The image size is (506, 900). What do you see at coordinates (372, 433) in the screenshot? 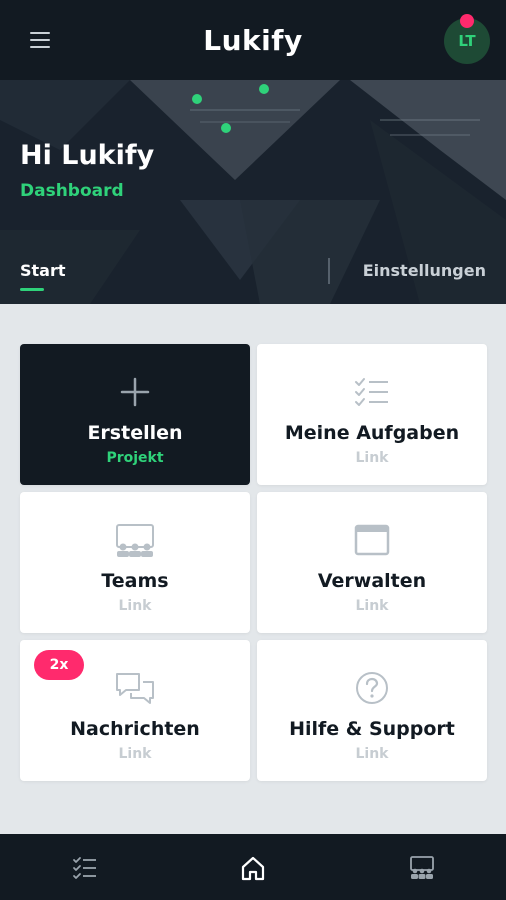
I see `tile-title: Meine Aufgaben` at bounding box center [372, 433].